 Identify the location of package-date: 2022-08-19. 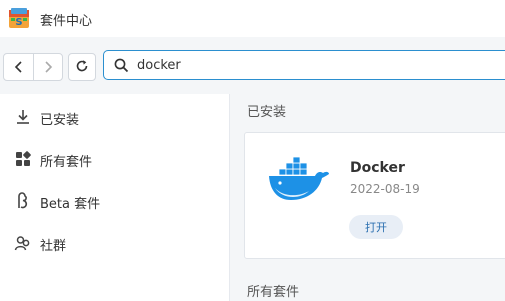
(385, 189).